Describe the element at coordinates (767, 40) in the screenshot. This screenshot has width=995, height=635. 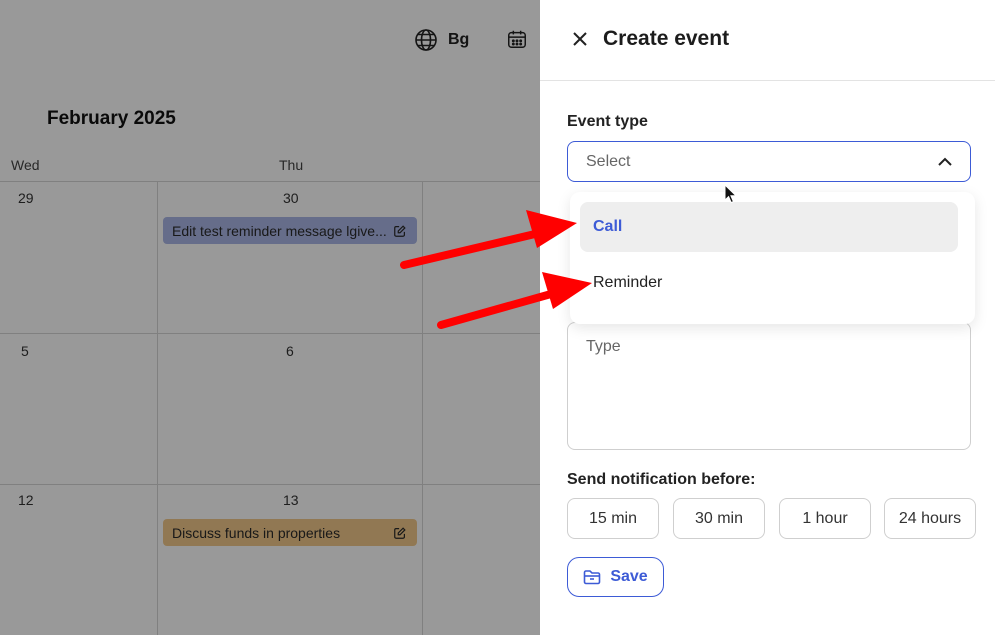
I see `panel-header: Create event` at that location.